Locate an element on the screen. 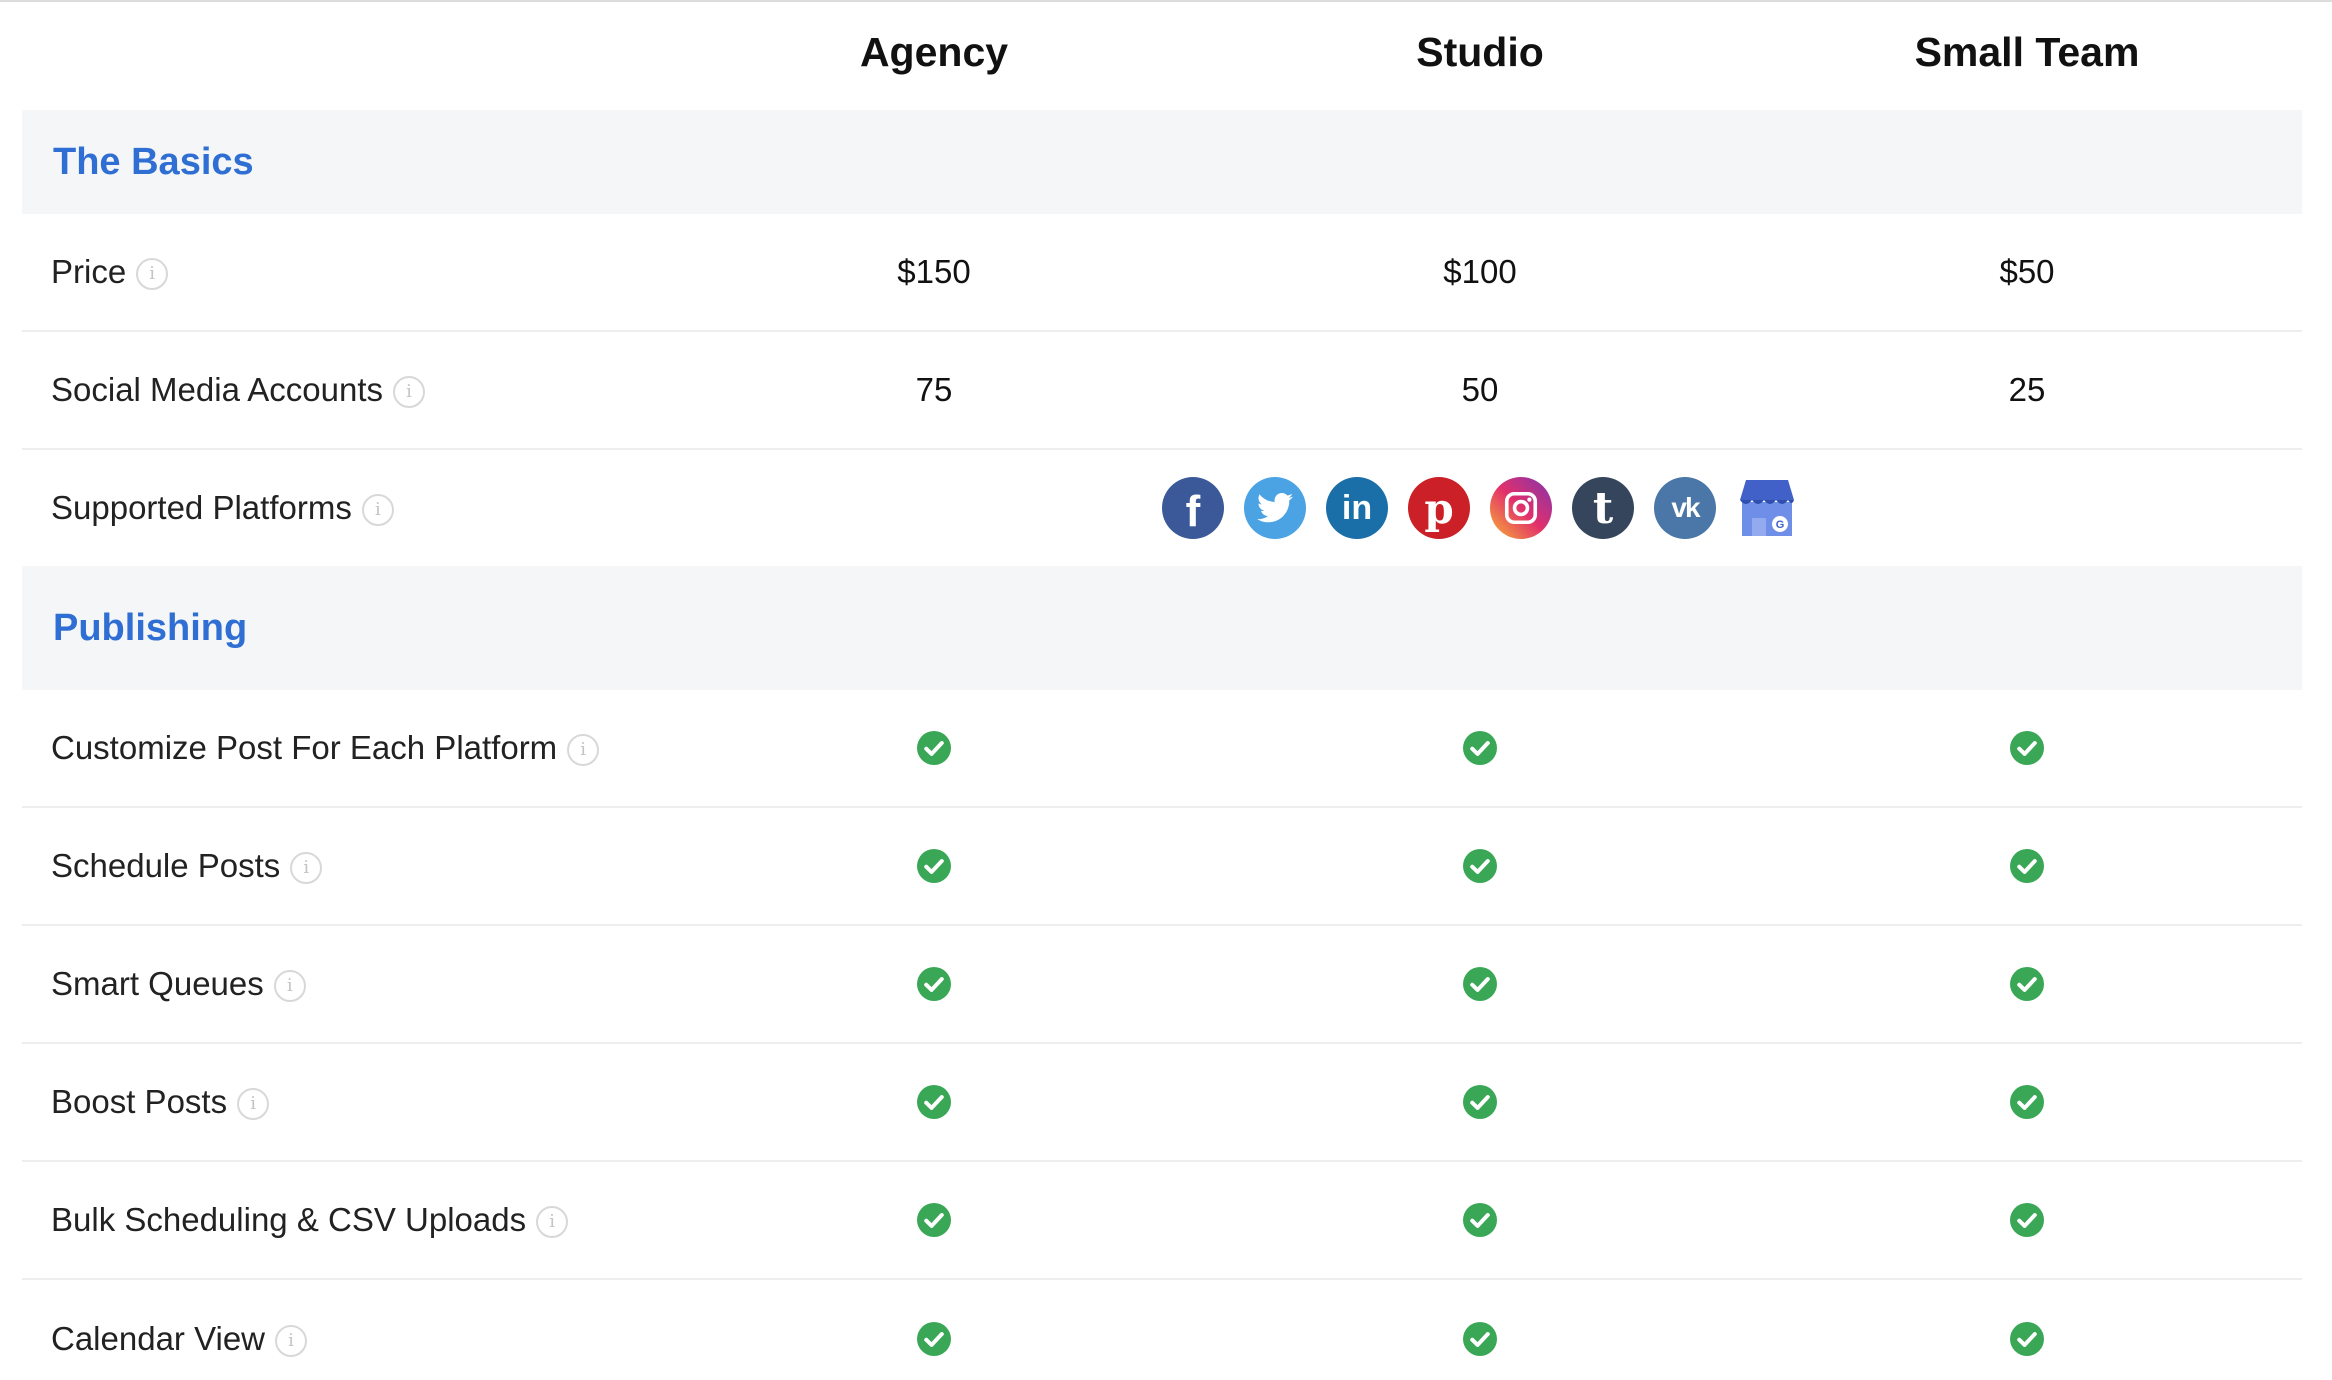 Image resolution: width=2332 pixels, height=1380 pixels. feature-label: Social Media Accounts is located at coordinates (217, 389).